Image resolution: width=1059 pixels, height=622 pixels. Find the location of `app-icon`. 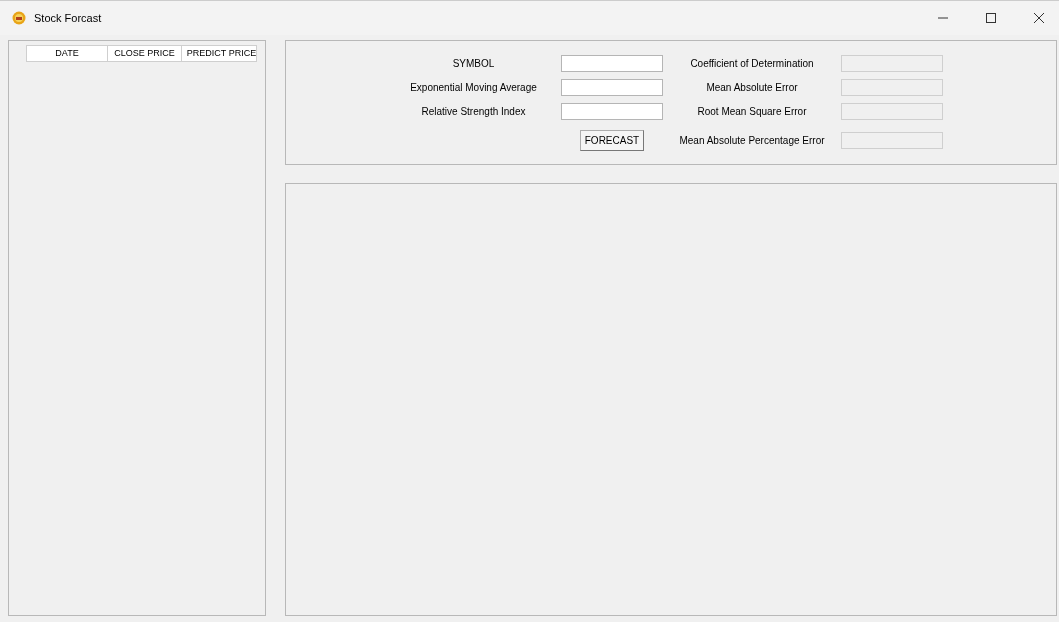

app-icon is located at coordinates (19, 18).